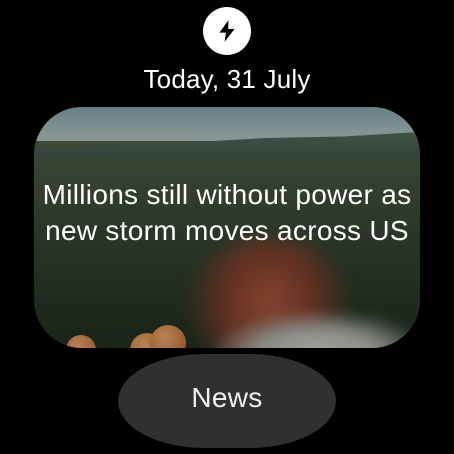  I want to click on news-button: News, so click(227, 401).